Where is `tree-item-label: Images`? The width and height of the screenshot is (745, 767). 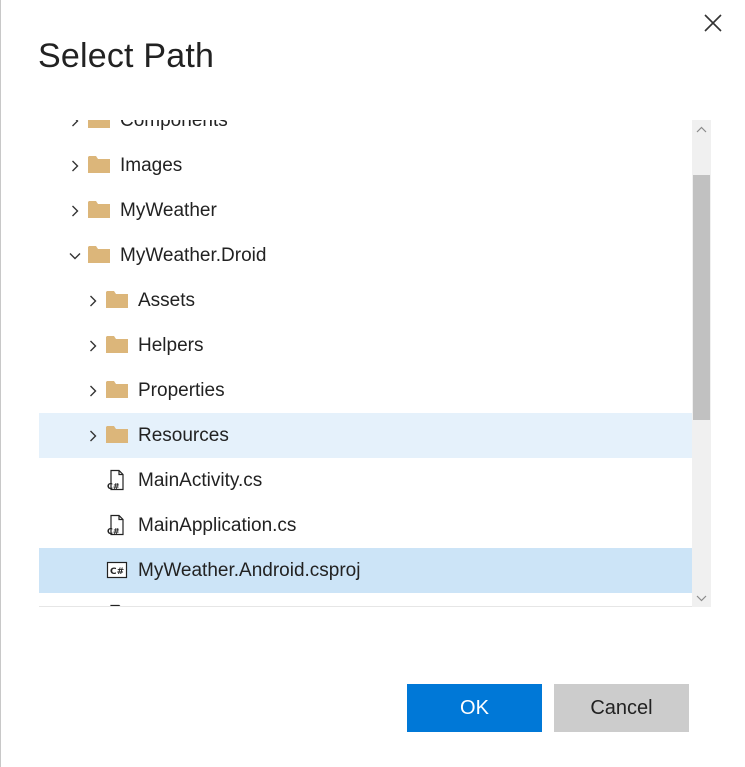 tree-item-label: Images is located at coordinates (151, 165).